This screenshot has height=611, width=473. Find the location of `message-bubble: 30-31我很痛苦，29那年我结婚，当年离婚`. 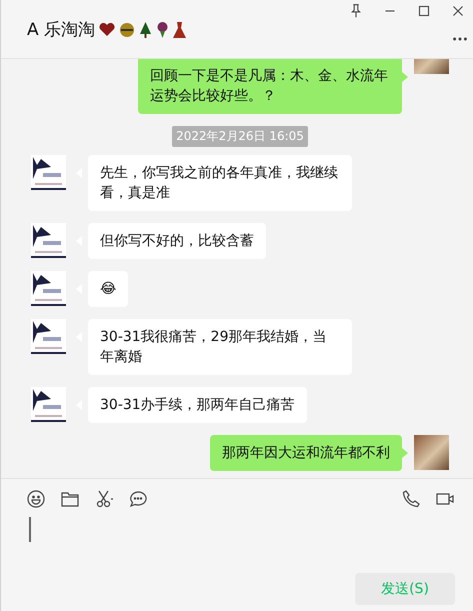

message-bubble: 30-31我很痛苦，29那年我结婚，当年离婚 is located at coordinates (220, 347).